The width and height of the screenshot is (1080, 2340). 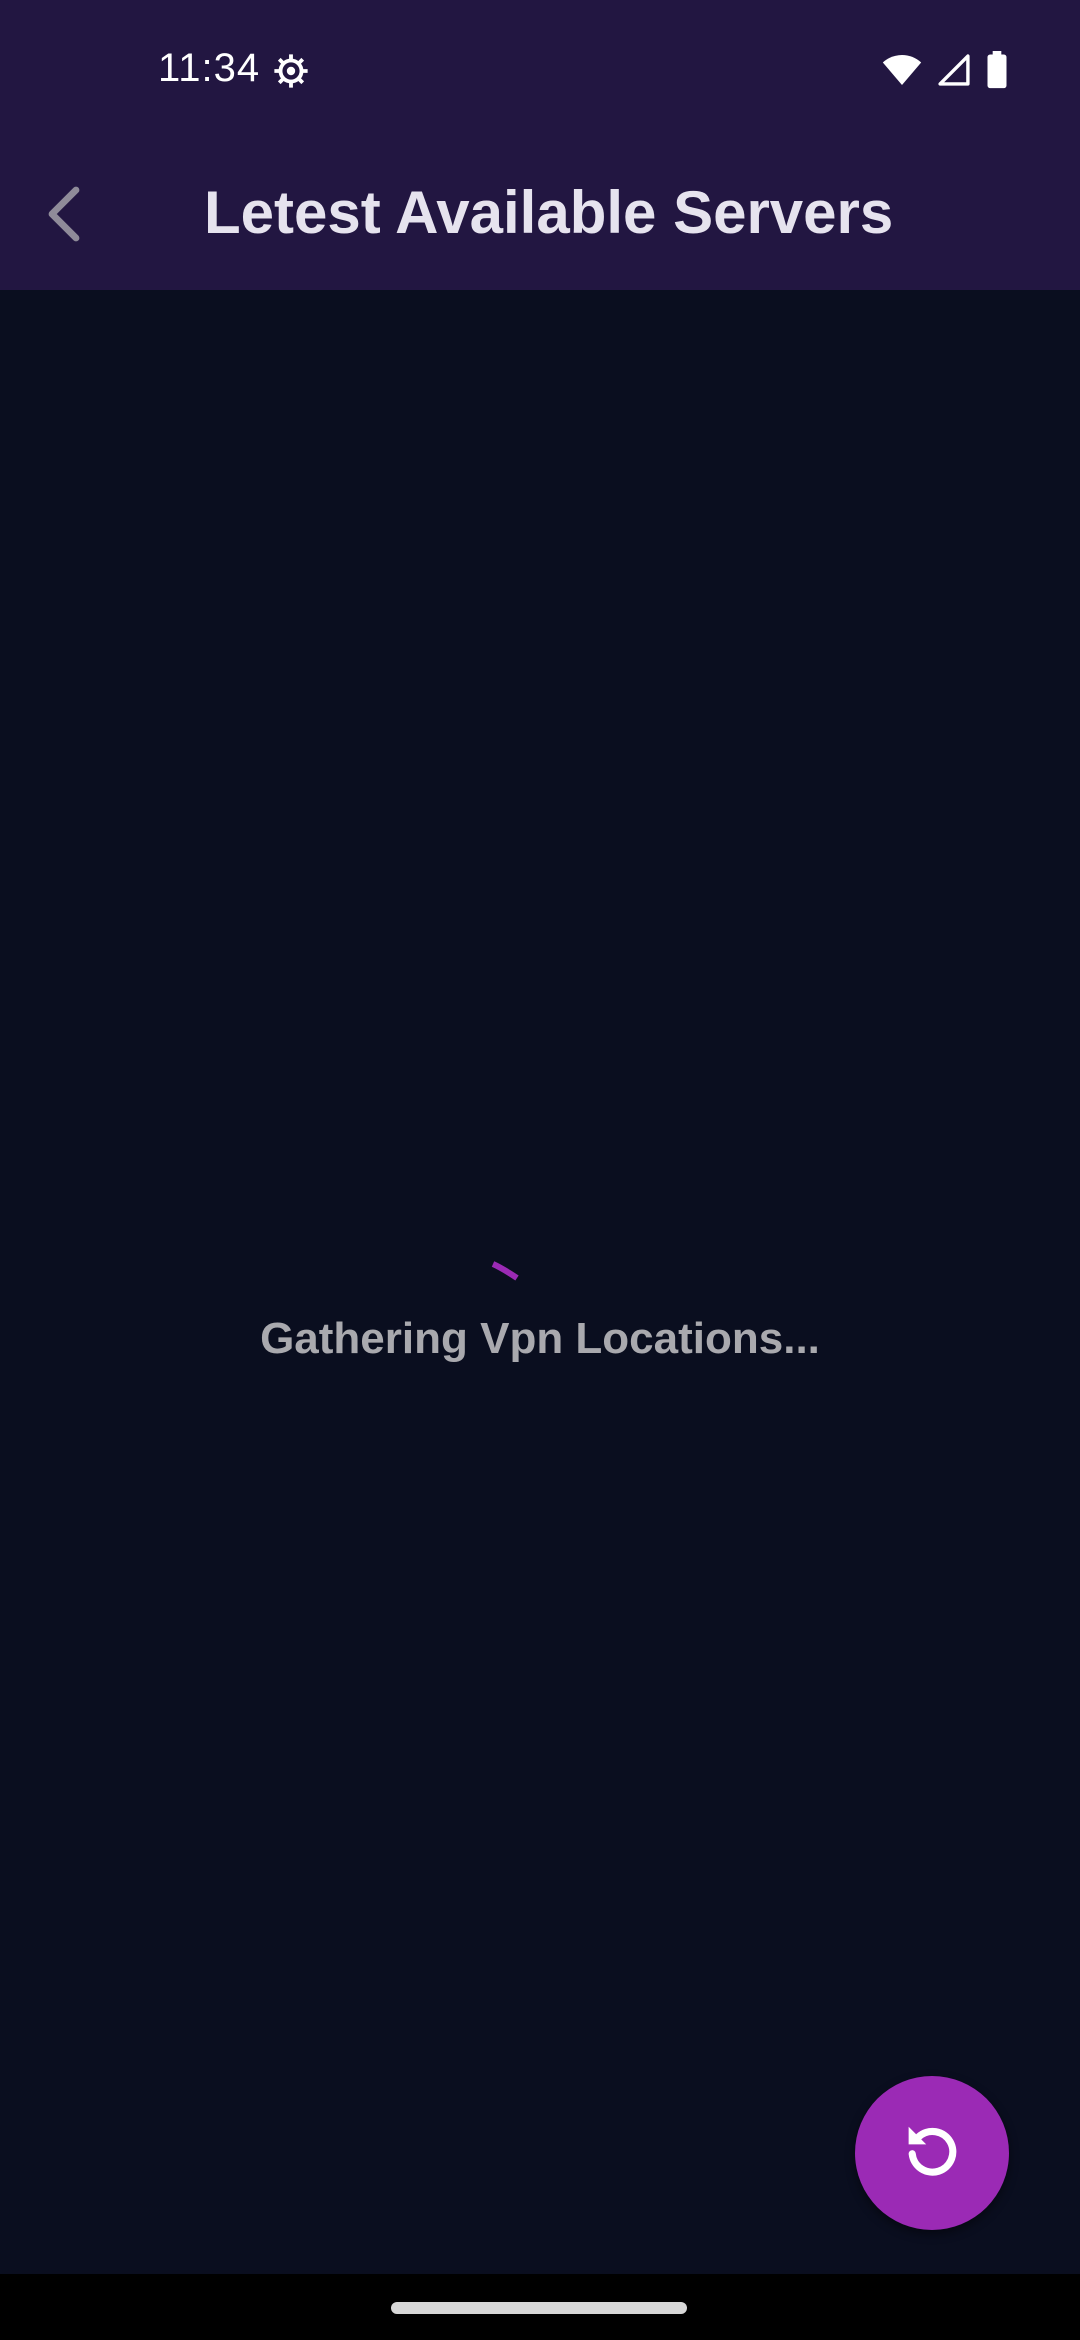 I want to click on home-handle, so click(x=539, y=2308).